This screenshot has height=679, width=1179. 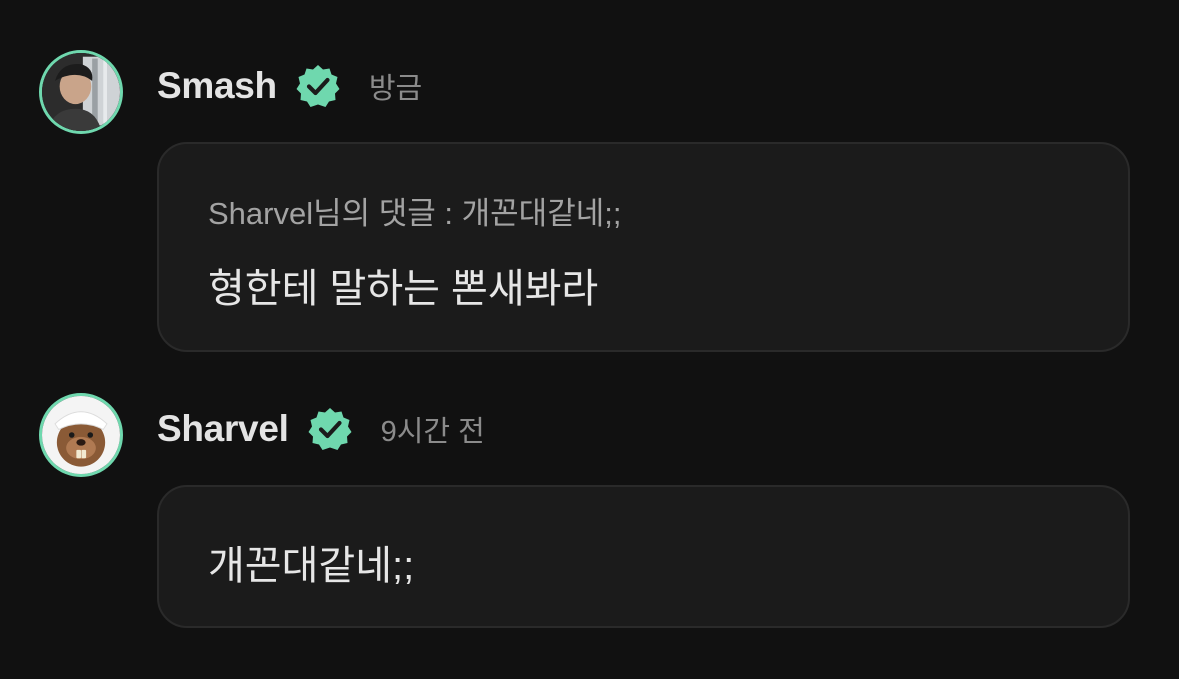 What do you see at coordinates (223, 429) in the screenshot?
I see `username: Sharvel` at bounding box center [223, 429].